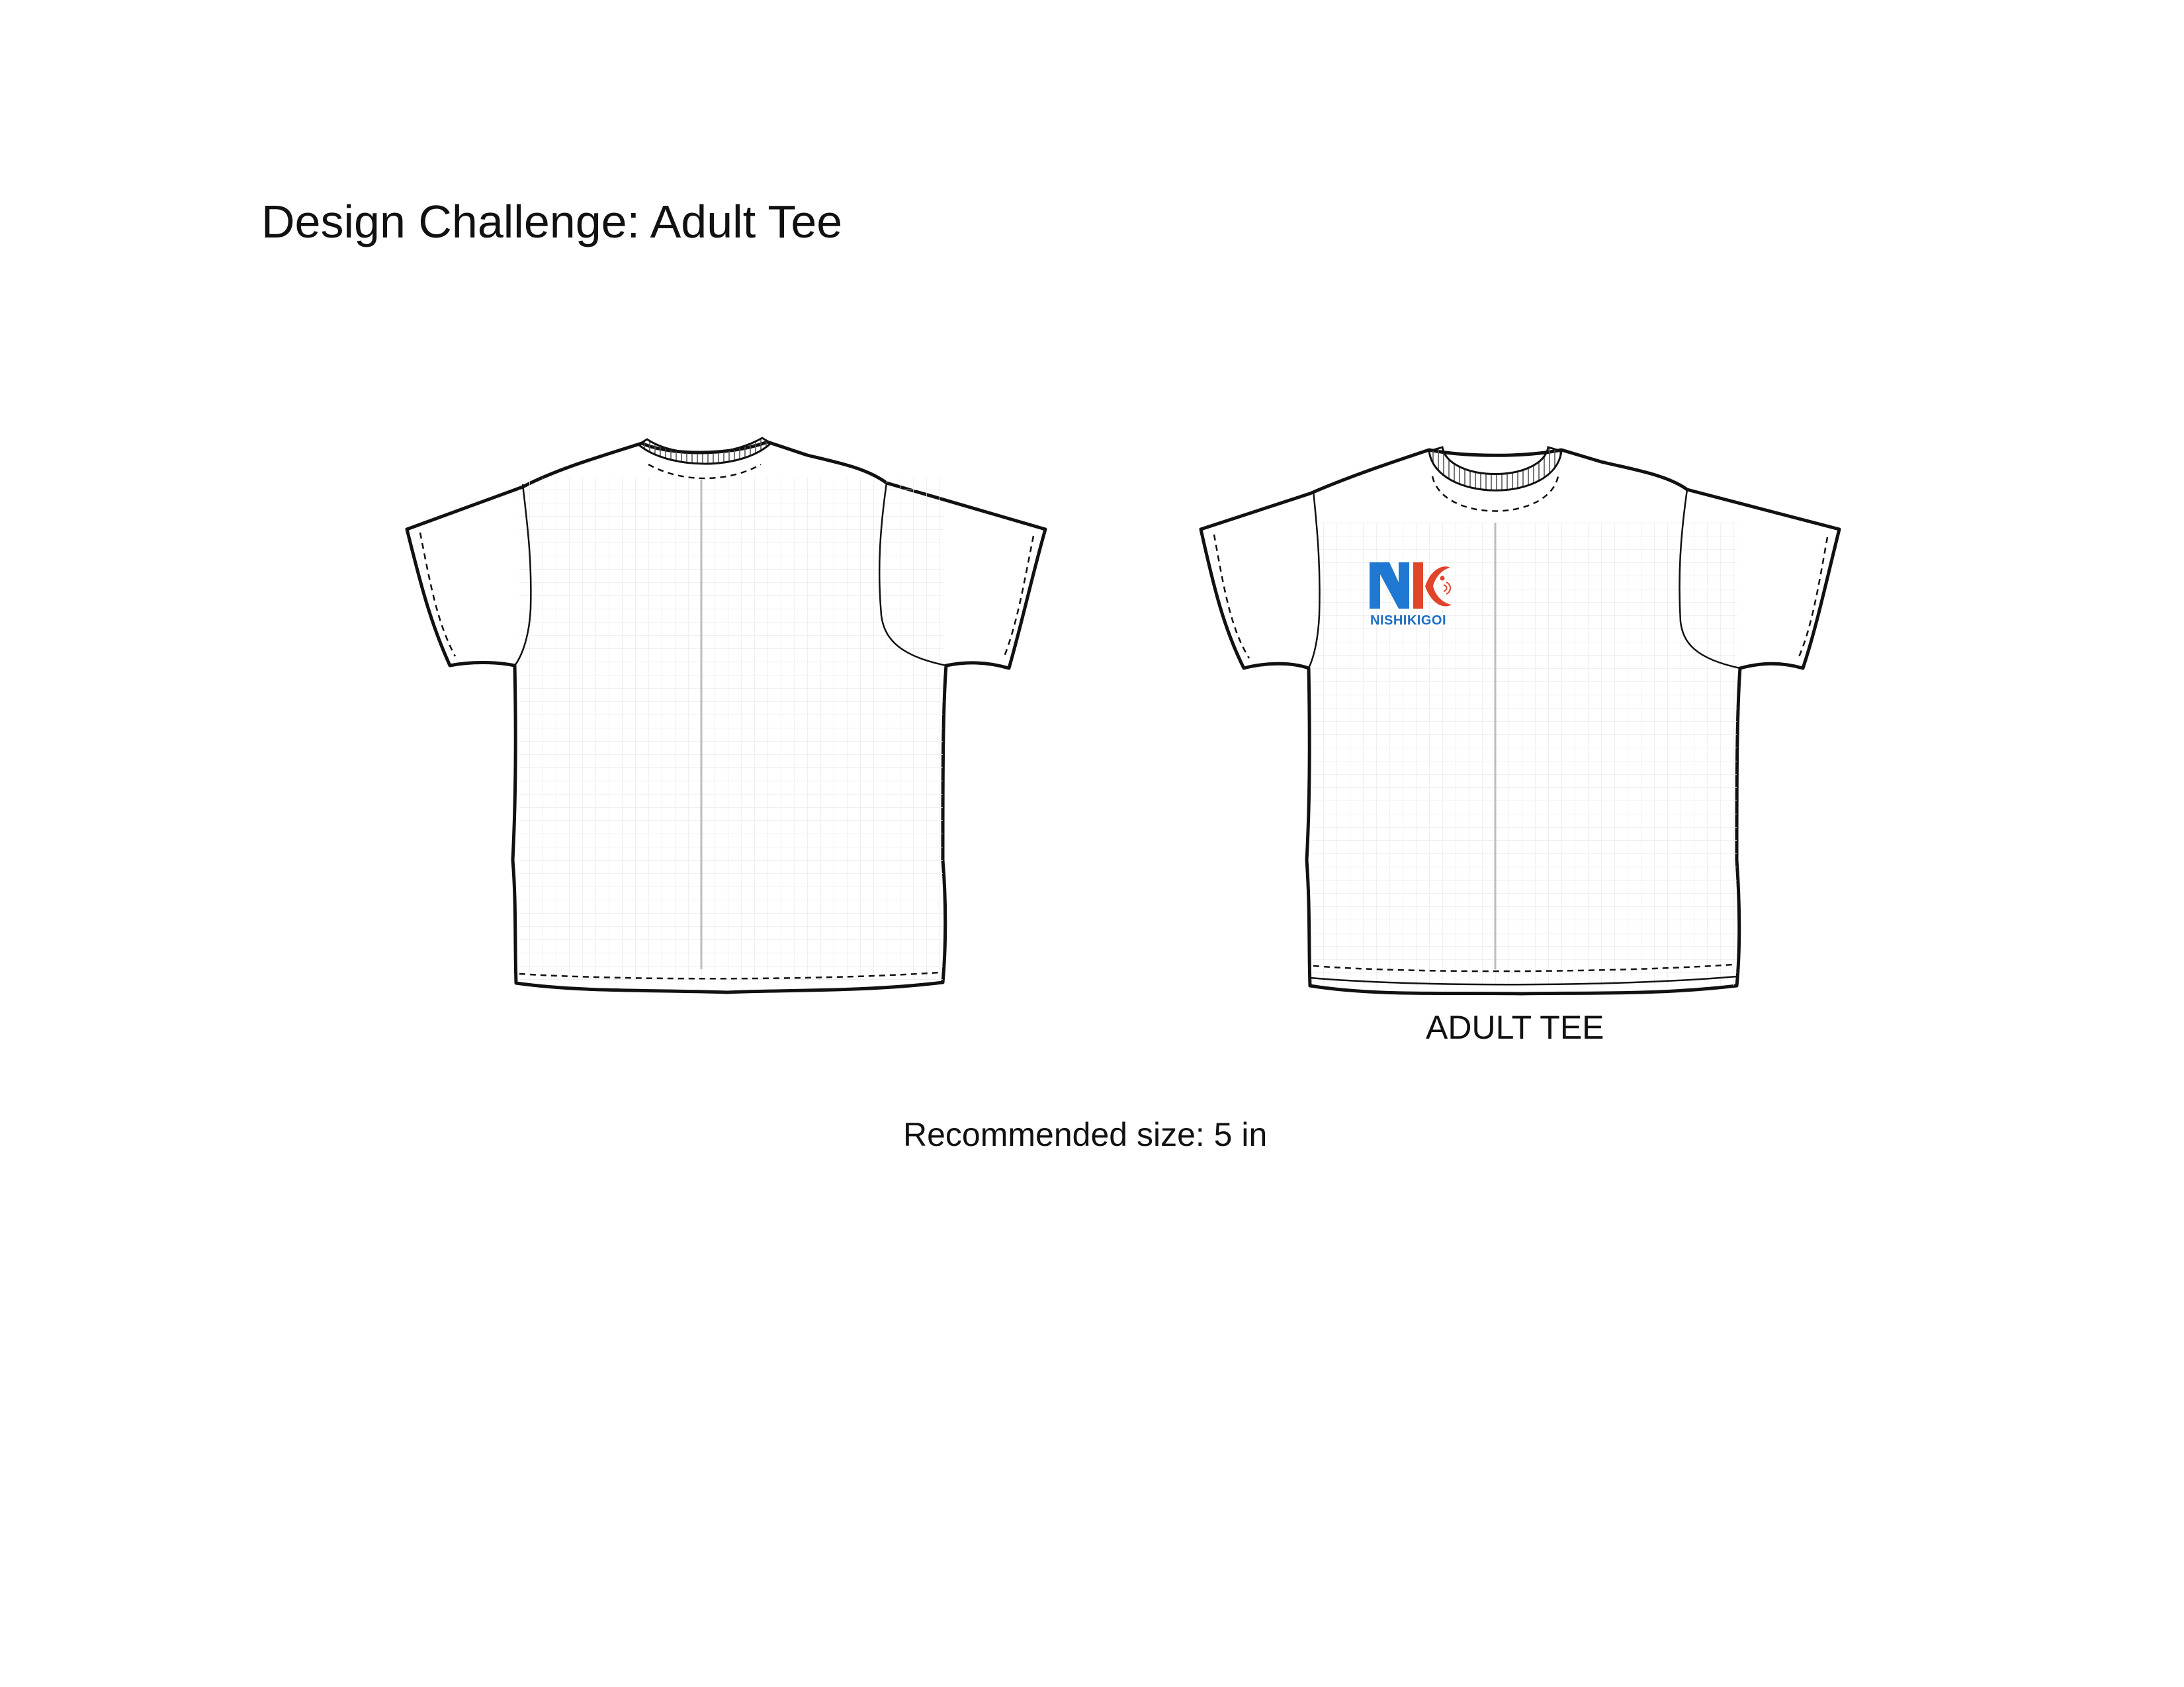 The image size is (2184, 1687). I want to click on logo-n-right-stem, so click(1404, 585).